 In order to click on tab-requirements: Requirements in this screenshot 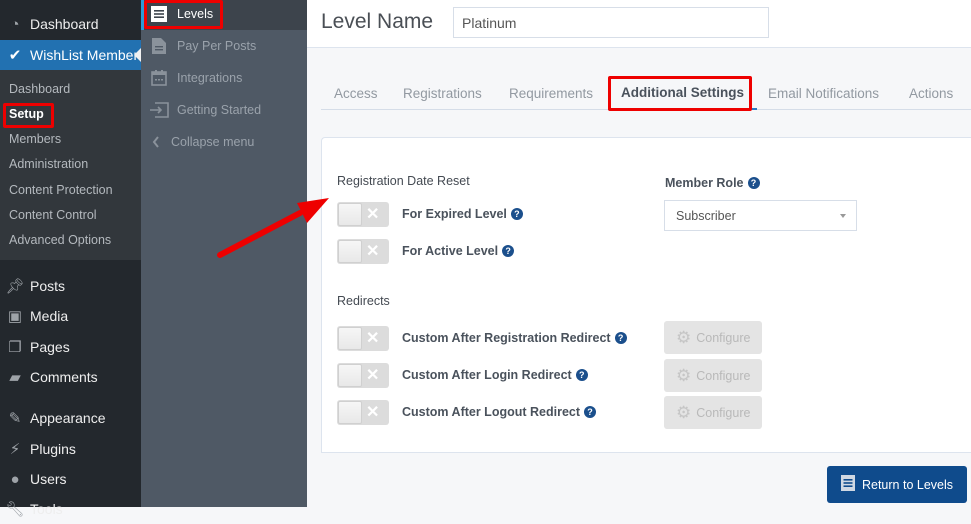, I will do `click(551, 93)`.